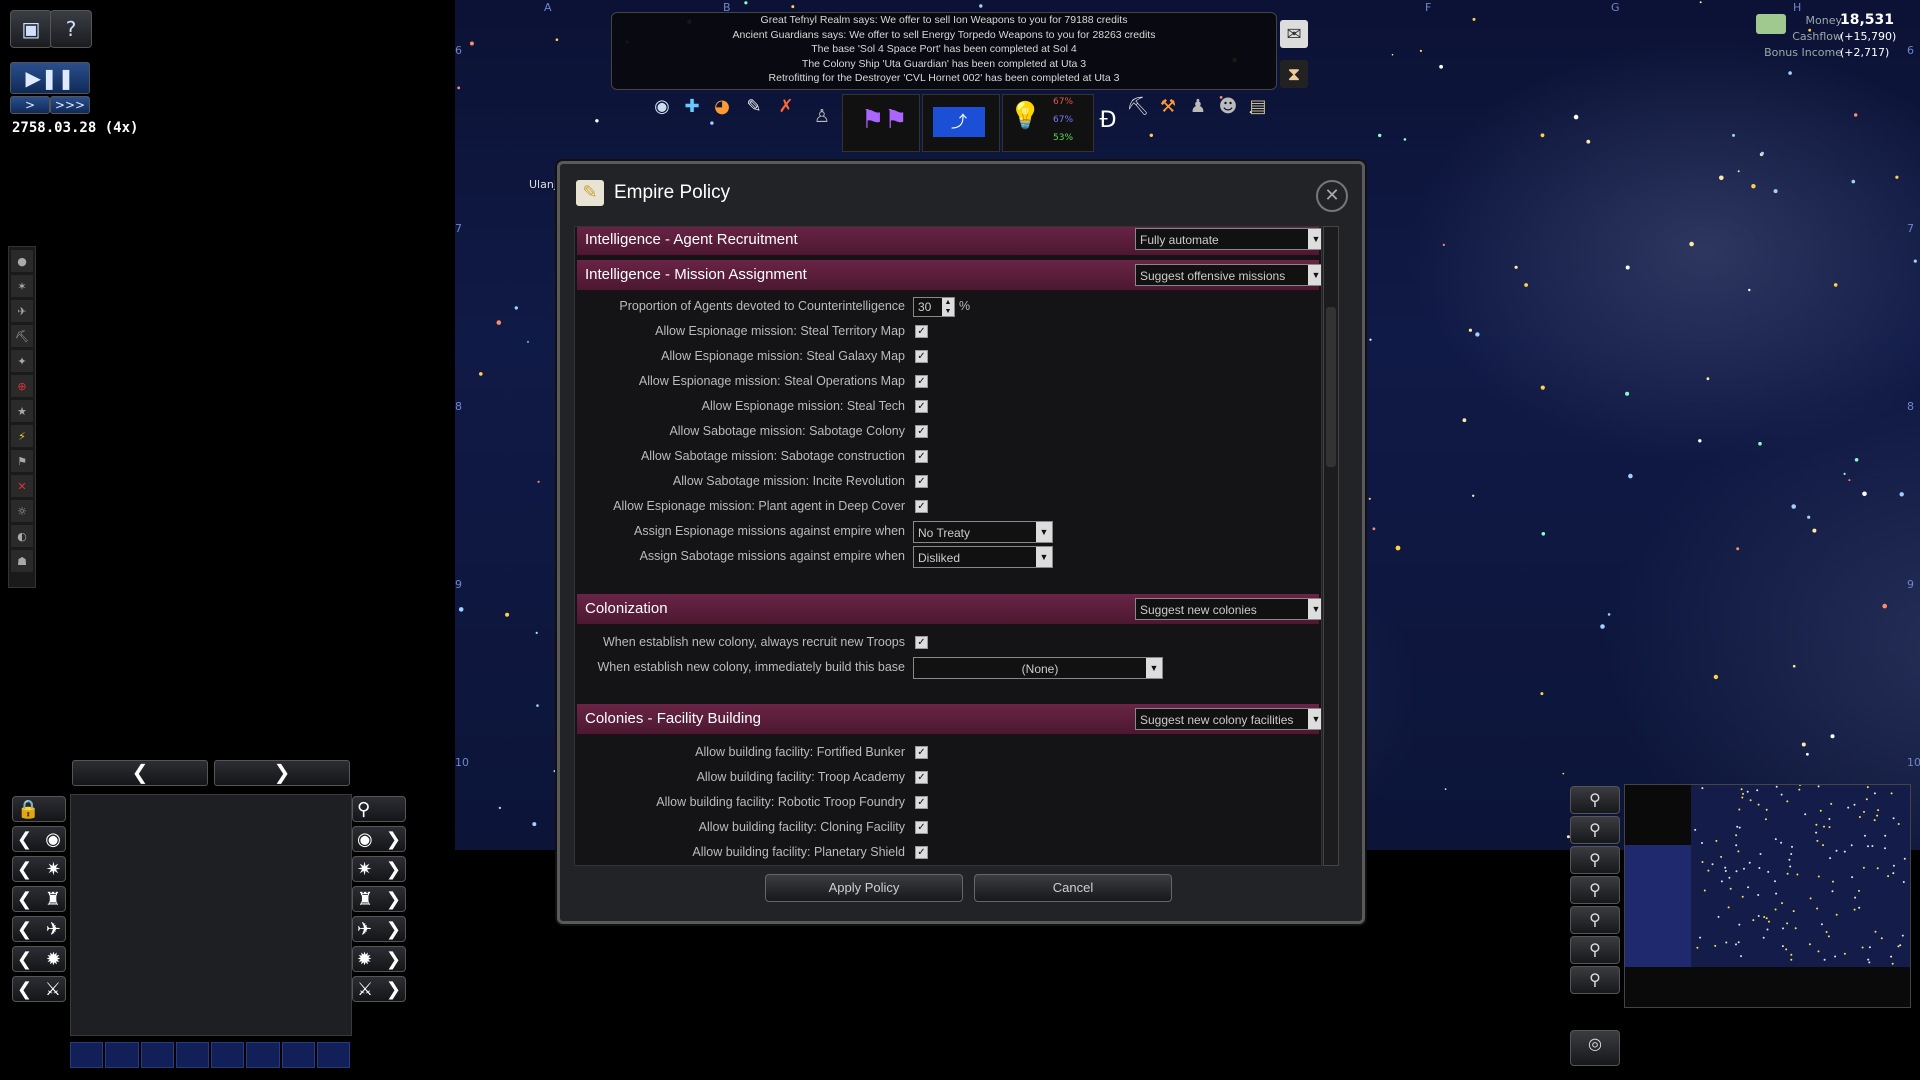 This screenshot has height=1080, width=1920. Describe the element at coordinates (22, 336) in the screenshot. I see `mining-filter-icon: ⛏` at that location.